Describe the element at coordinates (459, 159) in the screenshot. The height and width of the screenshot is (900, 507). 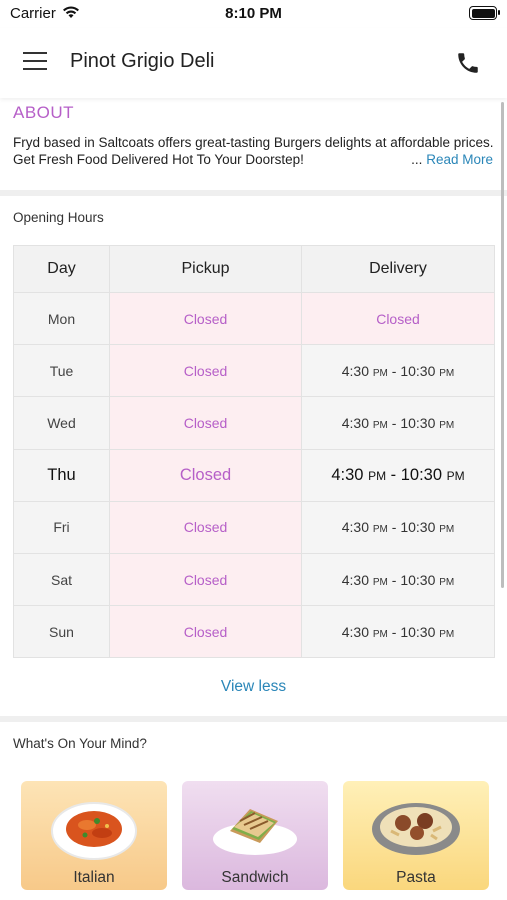
I see `read-more-link: Read More` at that location.